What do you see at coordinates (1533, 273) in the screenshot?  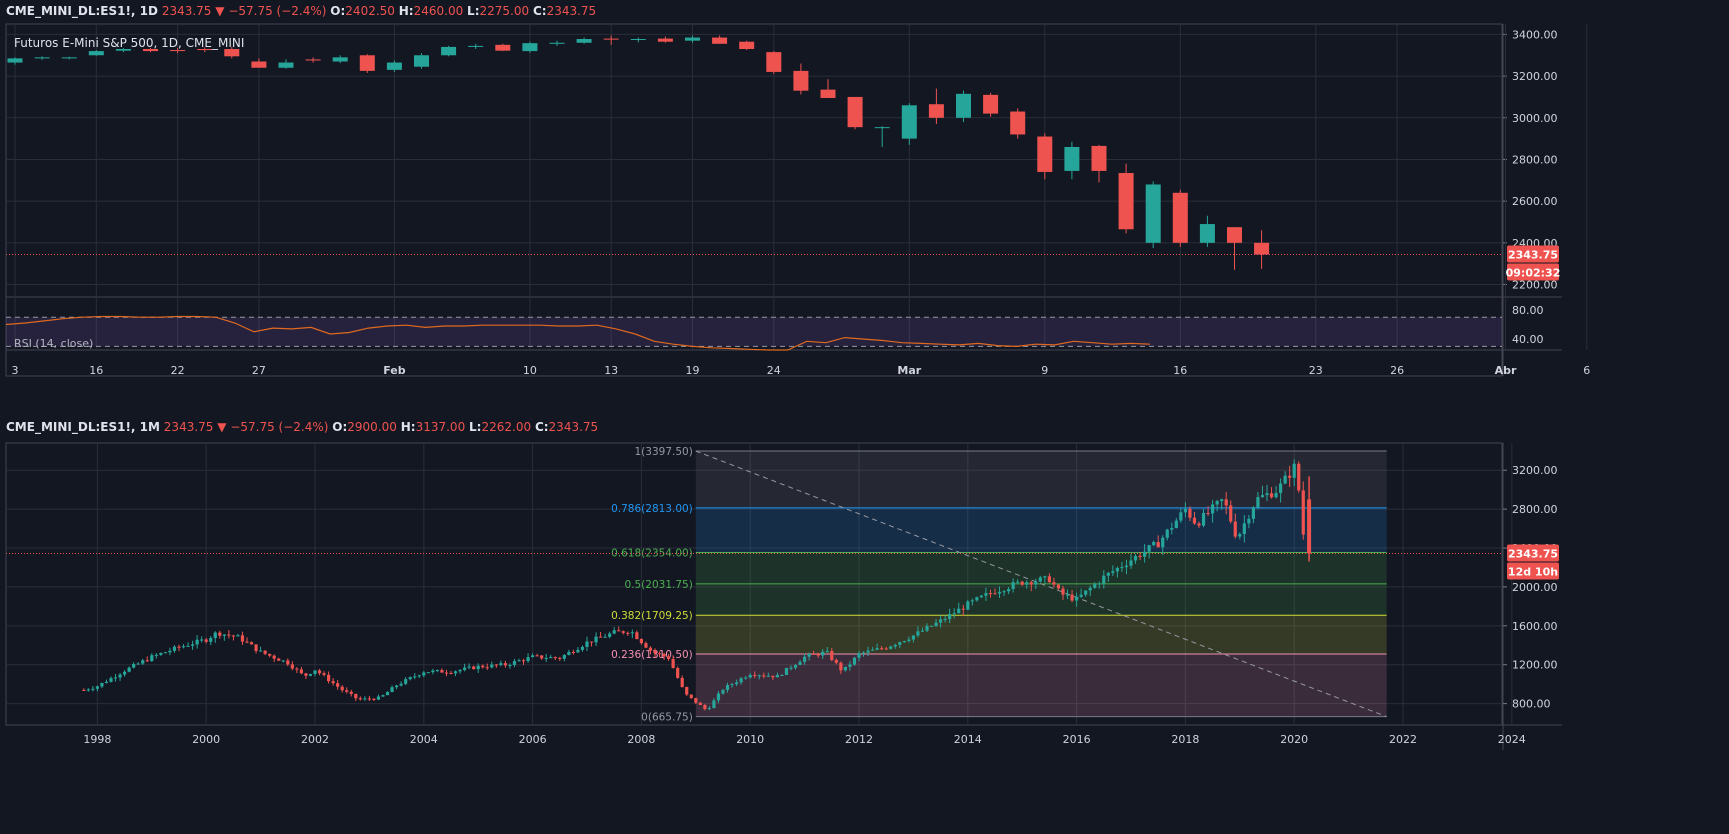 I see `top-countdown-badge-label: 09:02:32` at bounding box center [1533, 273].